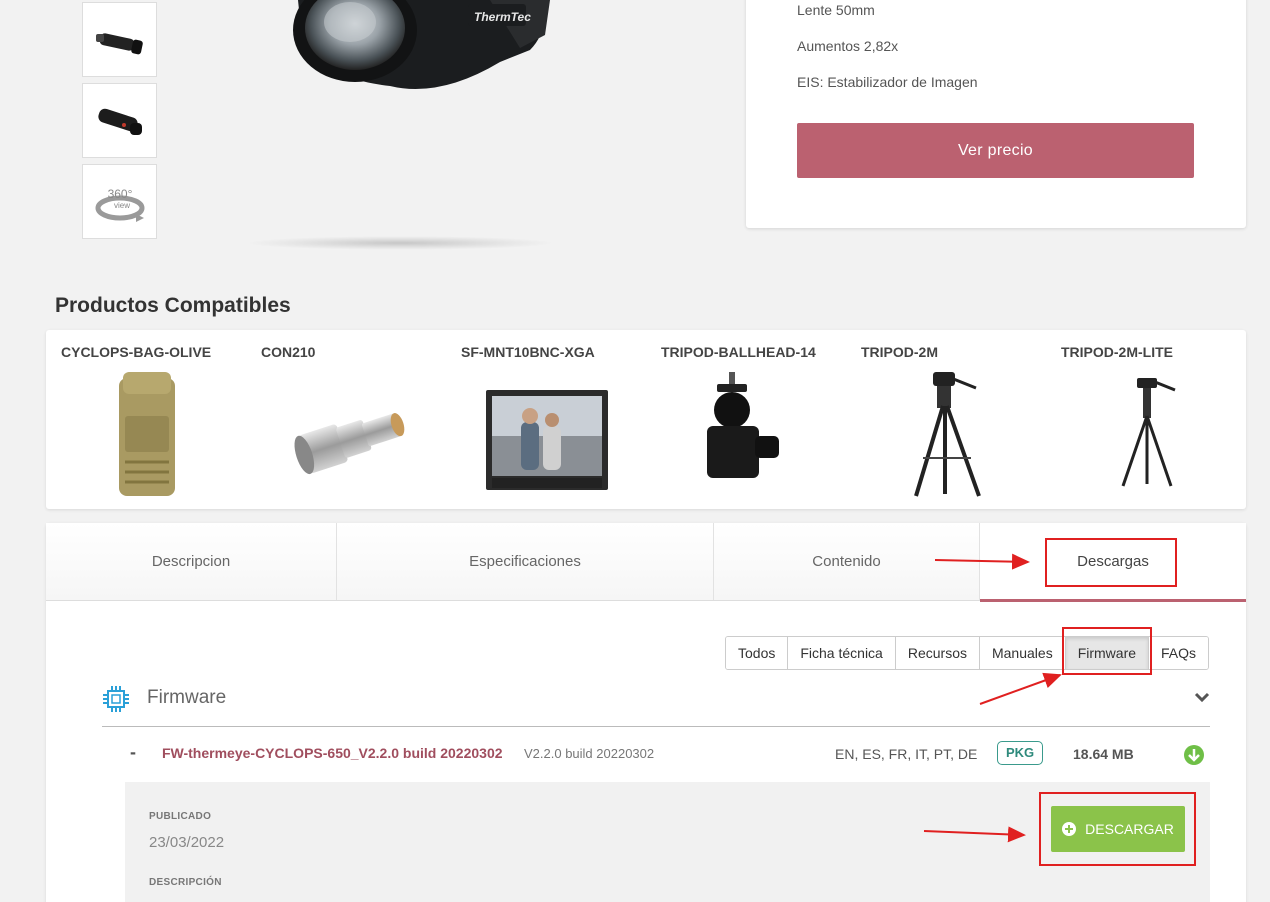 The image size is (1270, 902). Describe the element at coordinates (187, 697) in the screenshot. I see `section-title: Firmware` at that location.